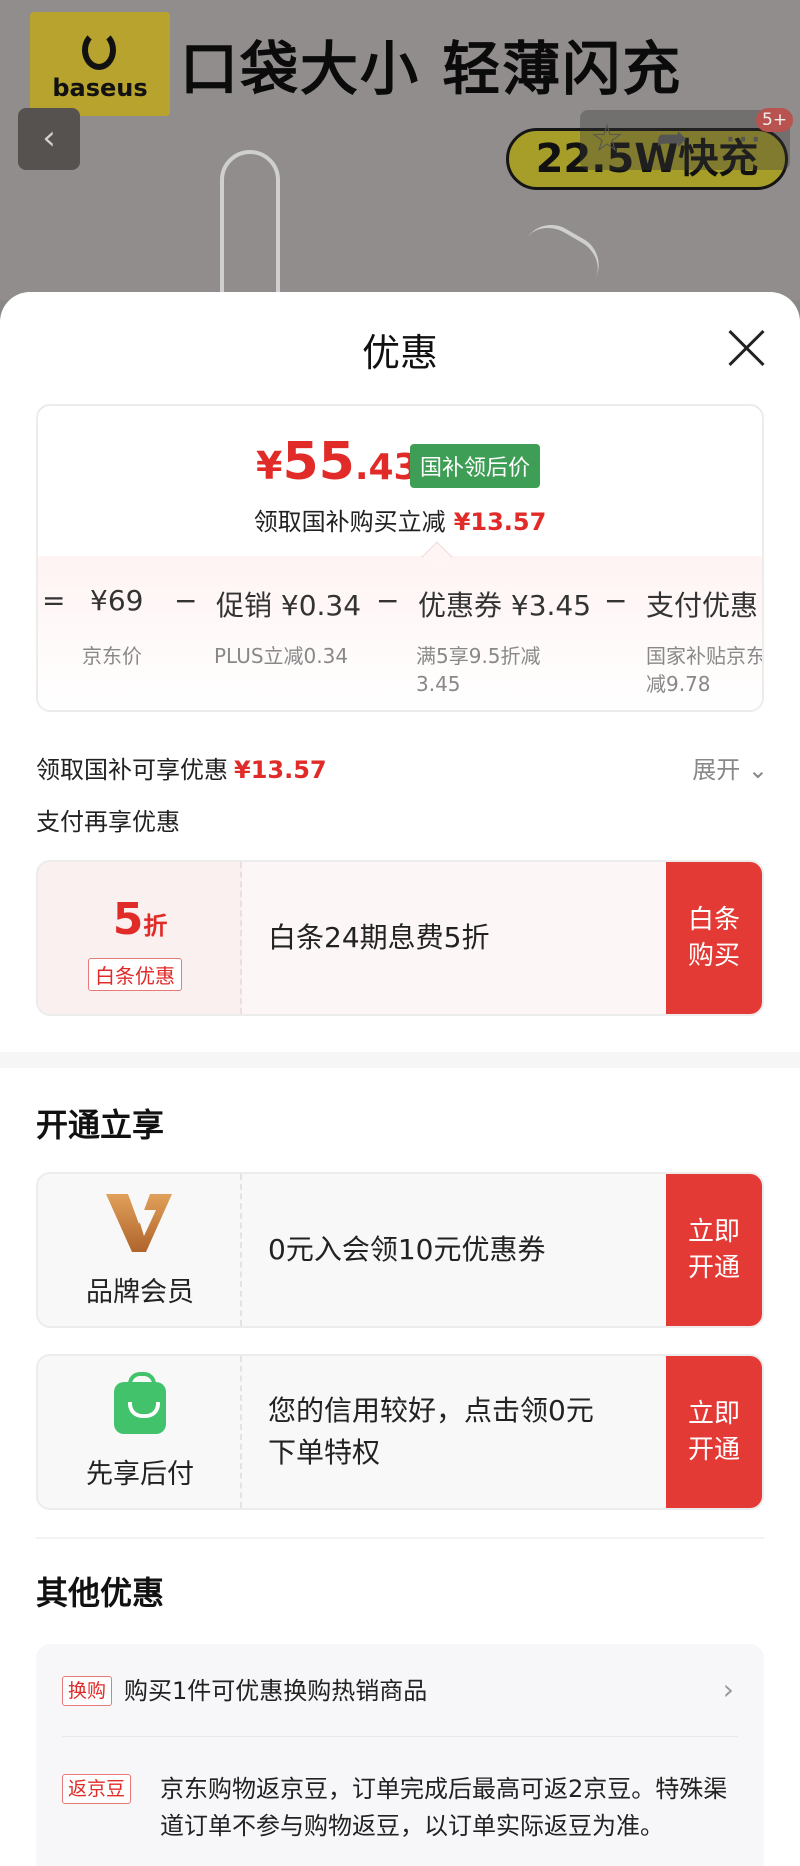 The height and width of the screenshot is (1866, 800). What do you see at coordinates (100, 88) in the screenshot?
I see `brand-name: baseus` at bounding box center [100, 88].